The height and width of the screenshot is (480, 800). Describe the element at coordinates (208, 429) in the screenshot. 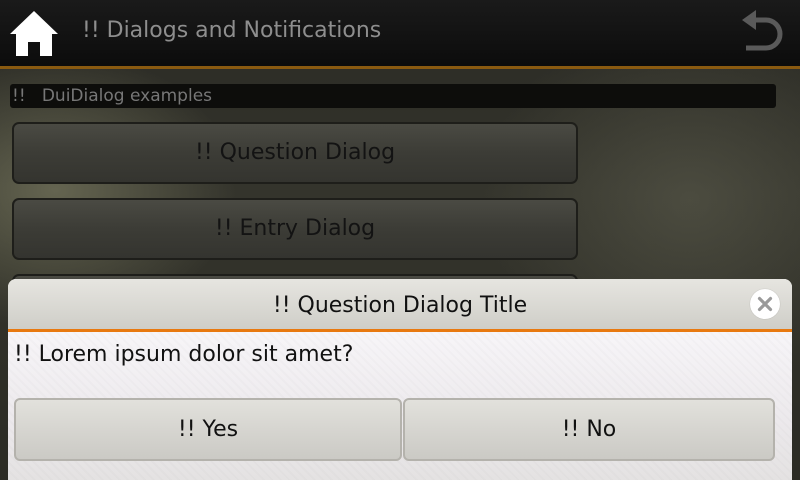

I see `yes-button: !! Yes` at that location.